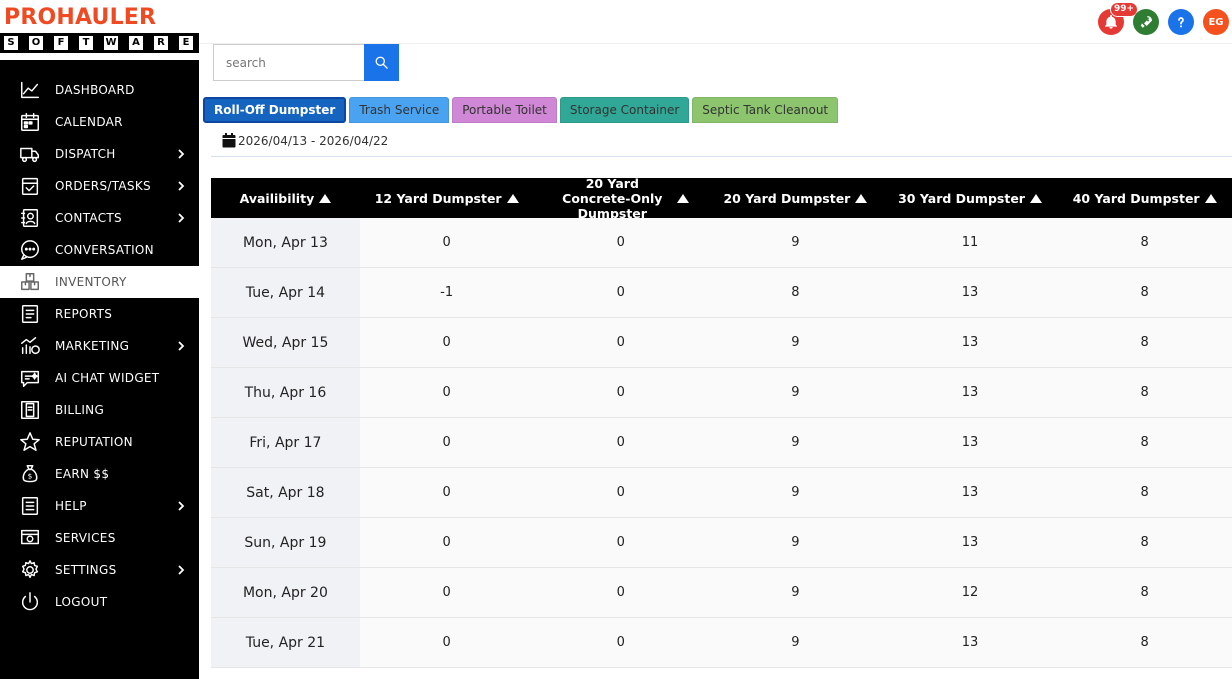  I want to click on sidebar-item-conversation: CONVERSATION, so click(99, 250).